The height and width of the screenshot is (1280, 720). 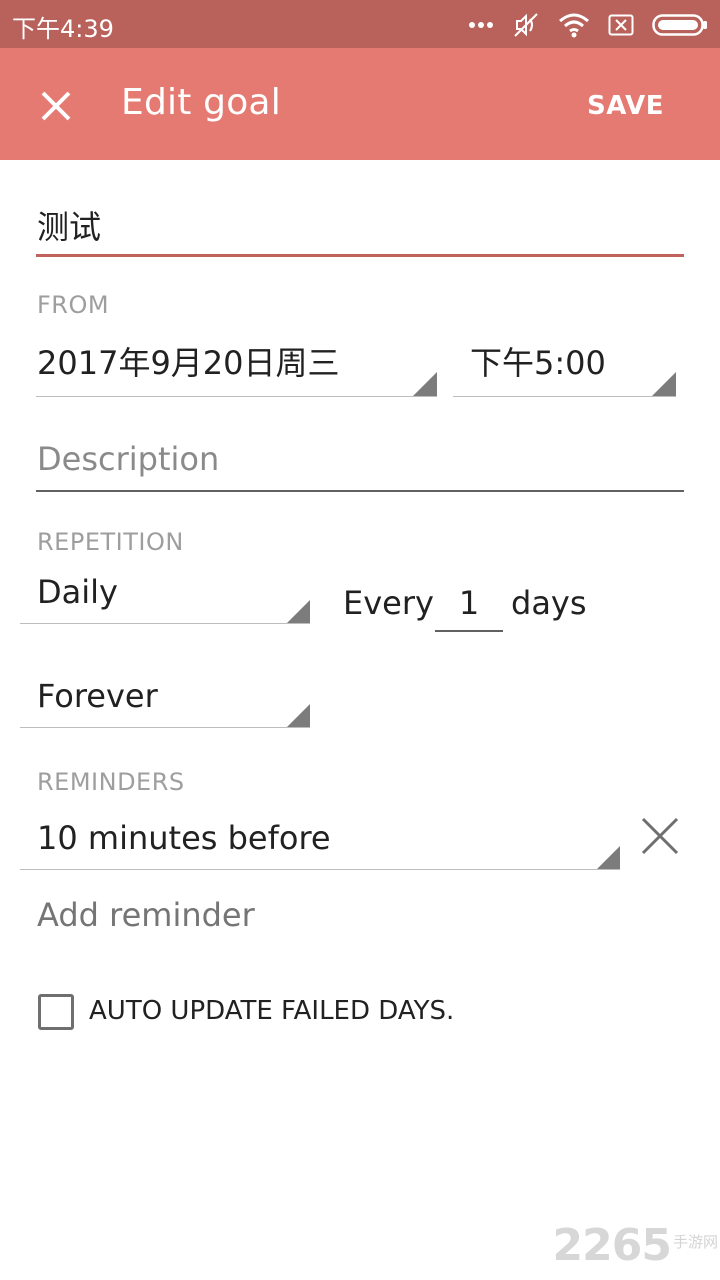 I want to click on from-date-spinner: 2017年9月20日周三, so click(x=236, y=364).